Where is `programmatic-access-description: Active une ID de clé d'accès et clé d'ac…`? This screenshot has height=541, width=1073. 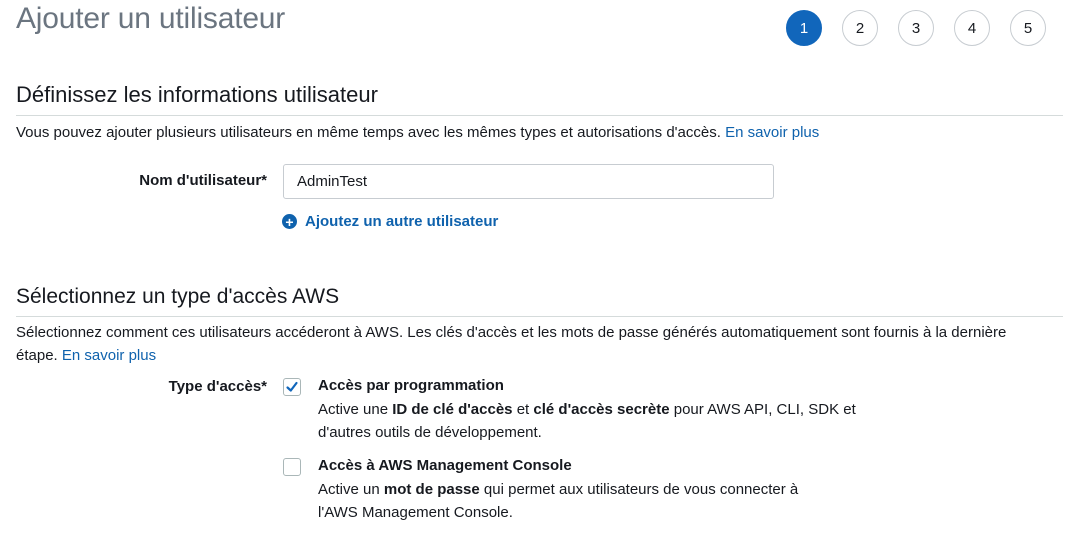
programmatic-access-description: Active une ID de clé d'accès et clé d'ac… is located at coordinates (598, 421).